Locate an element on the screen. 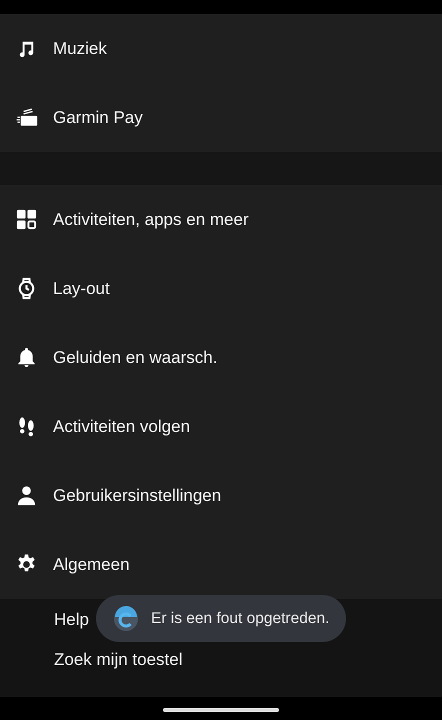  menu-item: Muziek is located at coordinates (221, 48).